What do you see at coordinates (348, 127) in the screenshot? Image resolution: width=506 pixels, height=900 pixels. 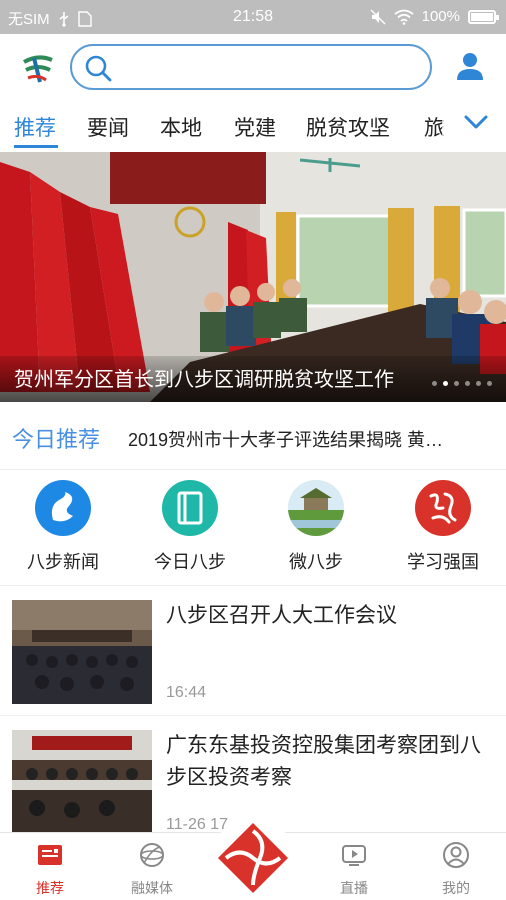 I see `tab-poverty-alleviation: 脱贫攻坚` at bounding box center [348, 127].